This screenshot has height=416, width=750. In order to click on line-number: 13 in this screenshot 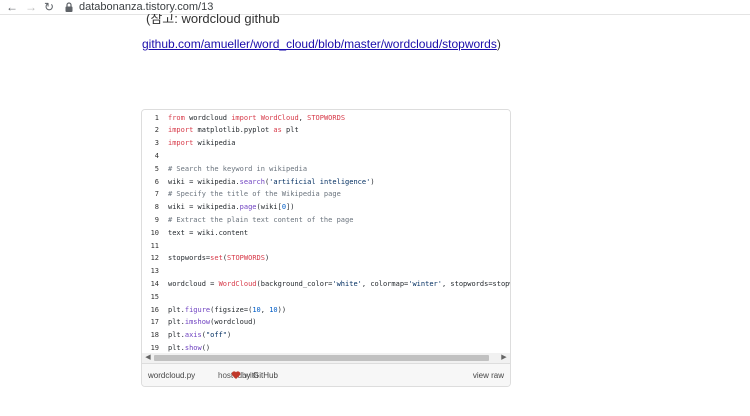, I will do `click(150, 271)`.